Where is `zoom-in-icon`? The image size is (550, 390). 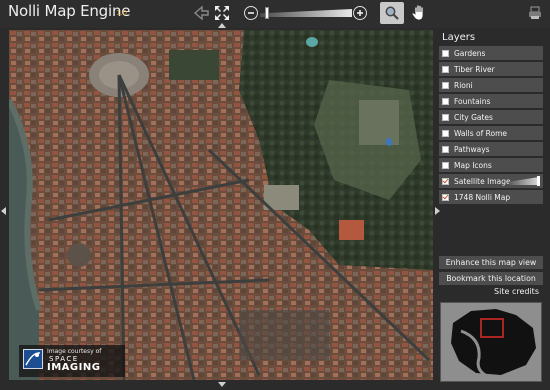
zoom-in-icon is located at coordinates (360, 13).